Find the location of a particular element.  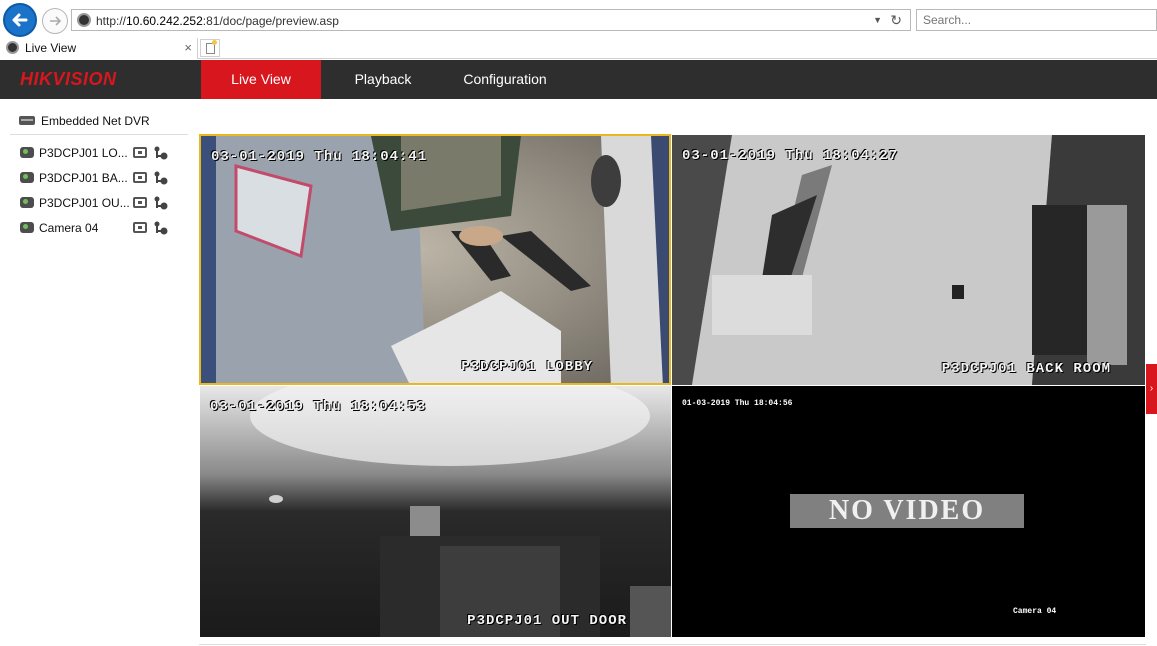

refresh-icon: ↻ is located at coordinates (896, 20).